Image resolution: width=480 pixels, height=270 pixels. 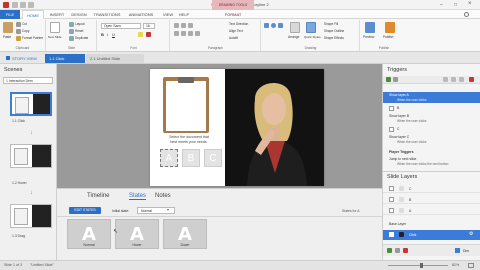 What do you see at coordinates (148, 34) in the screenshot?
I see `font-color-icon` at bounding box center [148, 34].